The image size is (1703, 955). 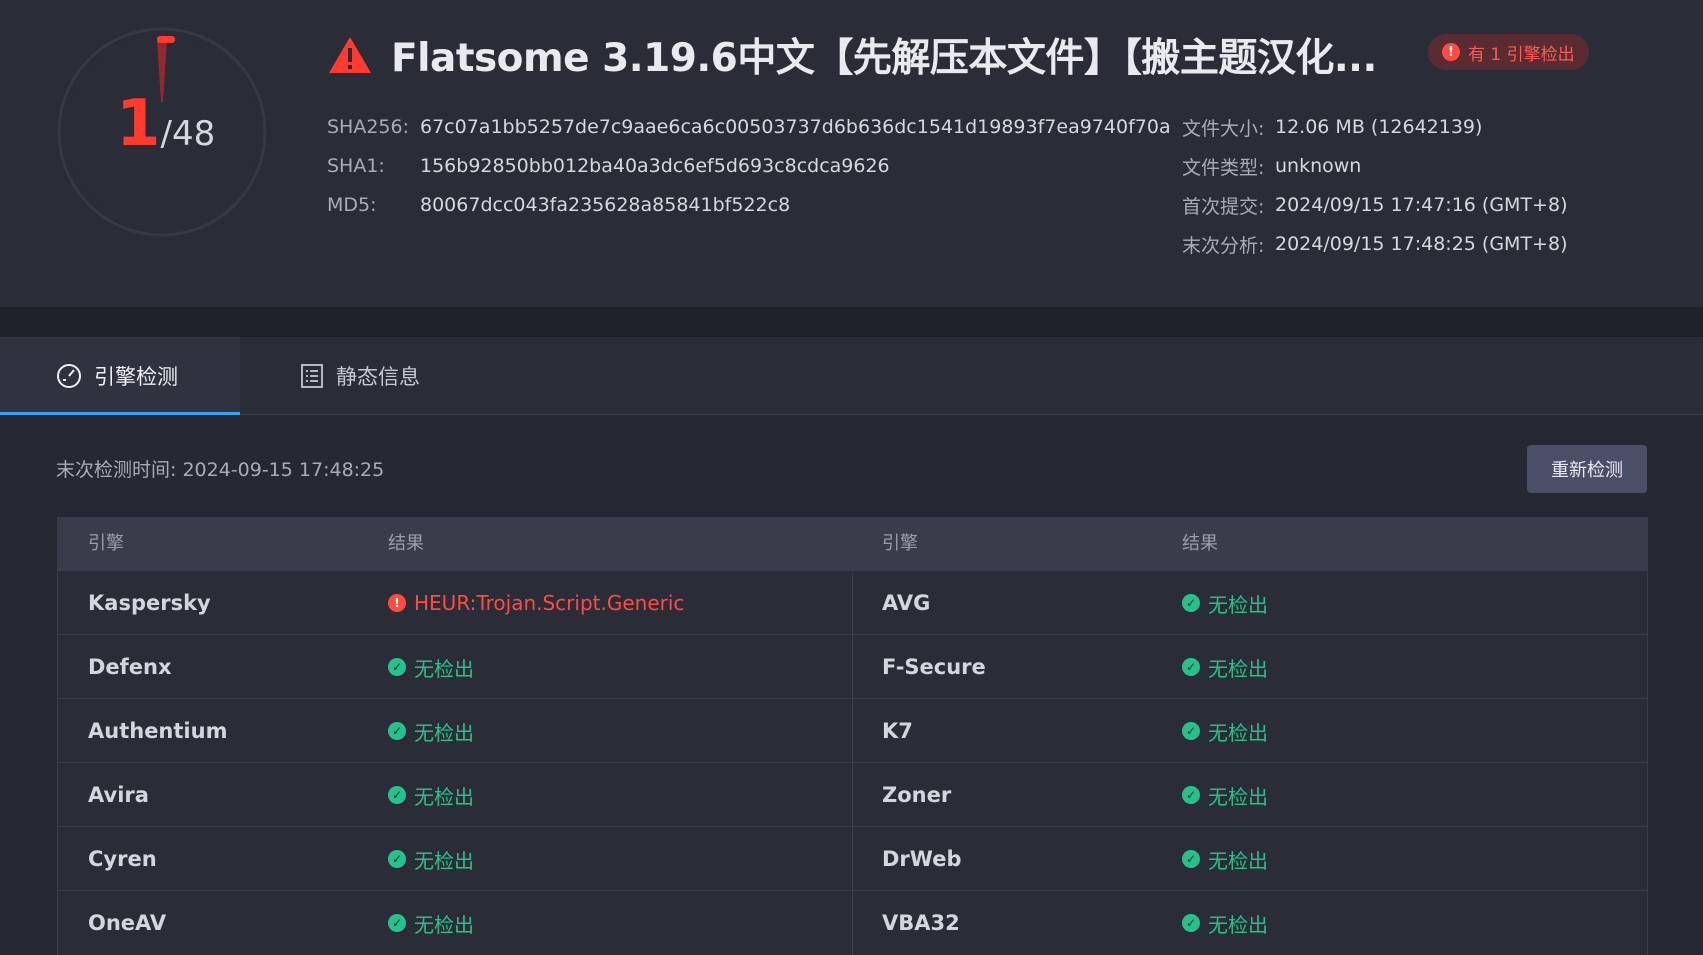 What do you see at coordinates (158, 731) in the screenshot?
I see `engine-name: Authentium` at bounding box center [158, 731].